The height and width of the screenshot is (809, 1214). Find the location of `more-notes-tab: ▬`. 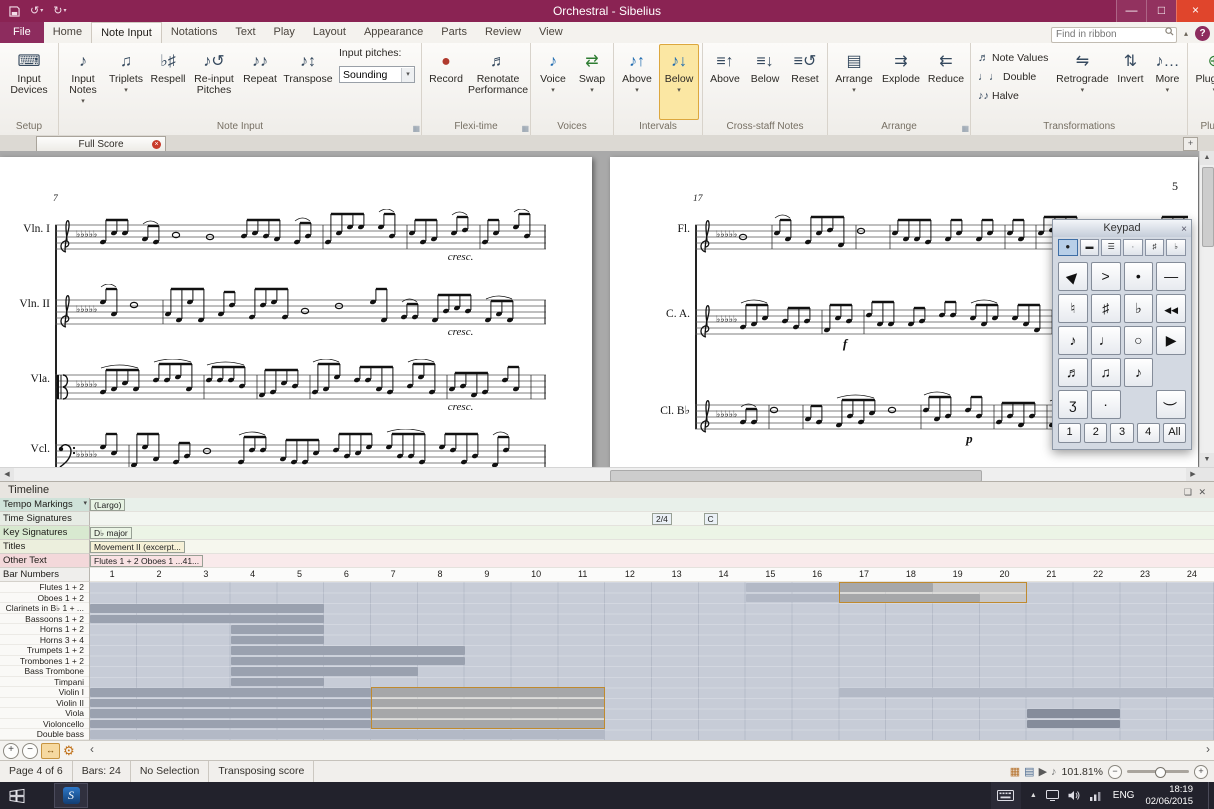

more-notes-tab: ▬ is located at coordinates (1089, 247).